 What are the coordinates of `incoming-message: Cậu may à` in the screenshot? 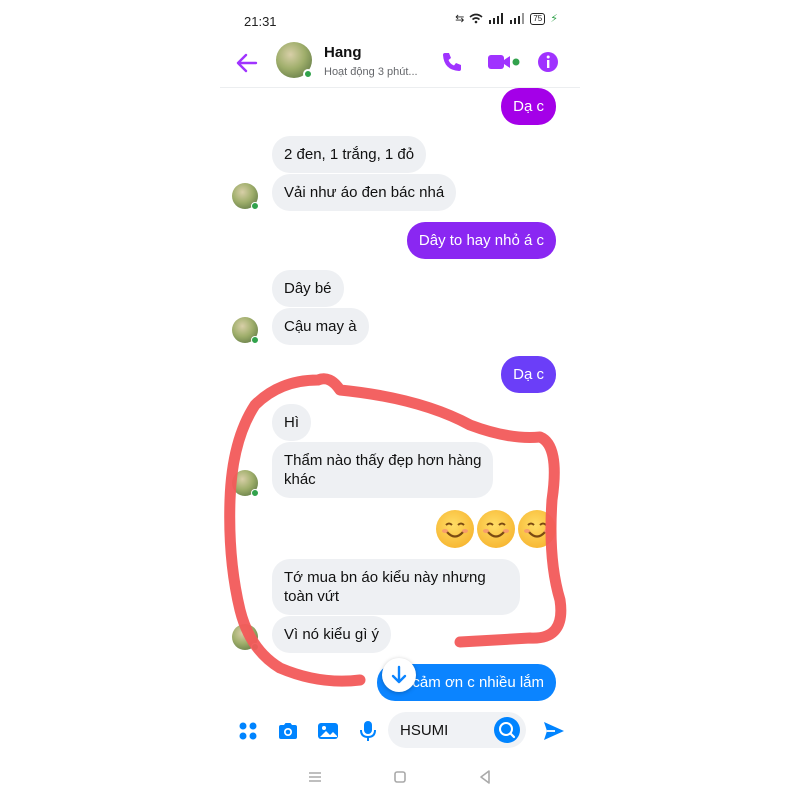 It's located at (320, 326).